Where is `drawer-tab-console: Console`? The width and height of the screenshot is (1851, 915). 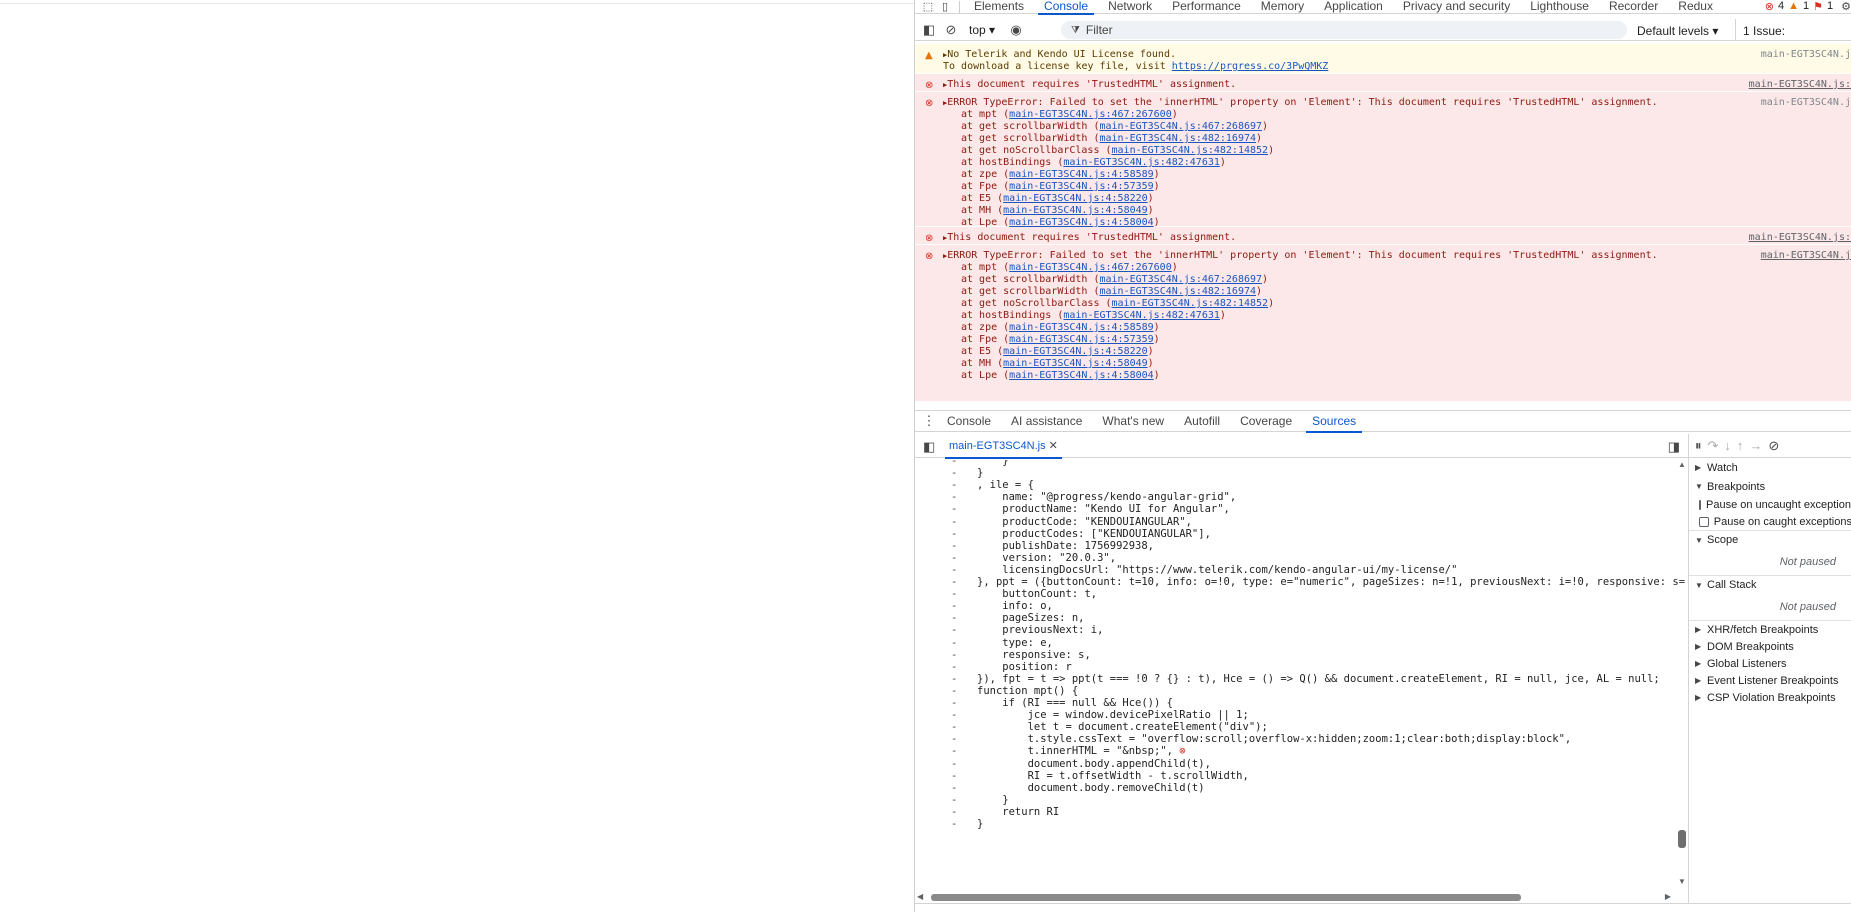 drawer-tab-console: Console is located at coordinates (969, 421).